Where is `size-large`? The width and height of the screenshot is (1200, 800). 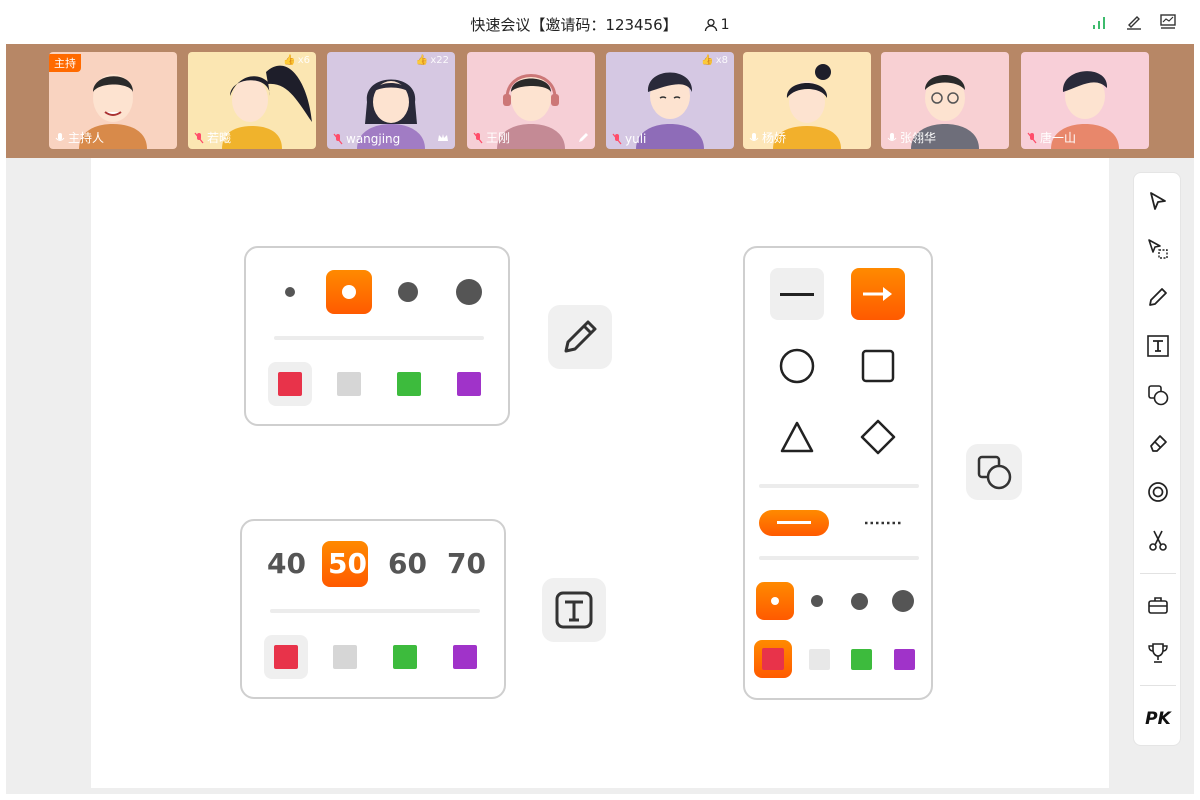 size-large is located at coordinates (408, 292).